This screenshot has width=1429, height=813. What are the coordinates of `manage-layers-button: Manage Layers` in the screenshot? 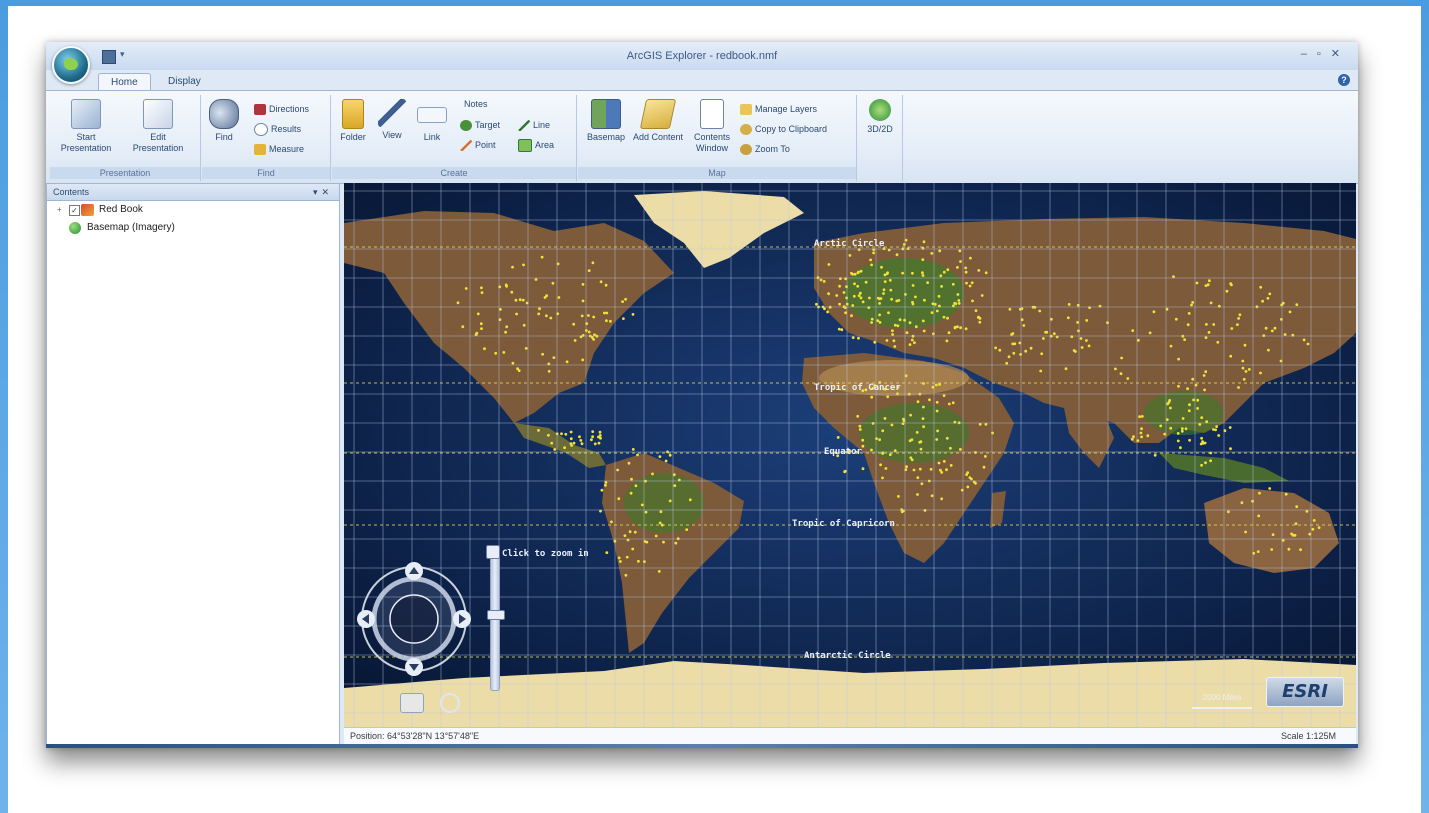 It's located at (778, 109).